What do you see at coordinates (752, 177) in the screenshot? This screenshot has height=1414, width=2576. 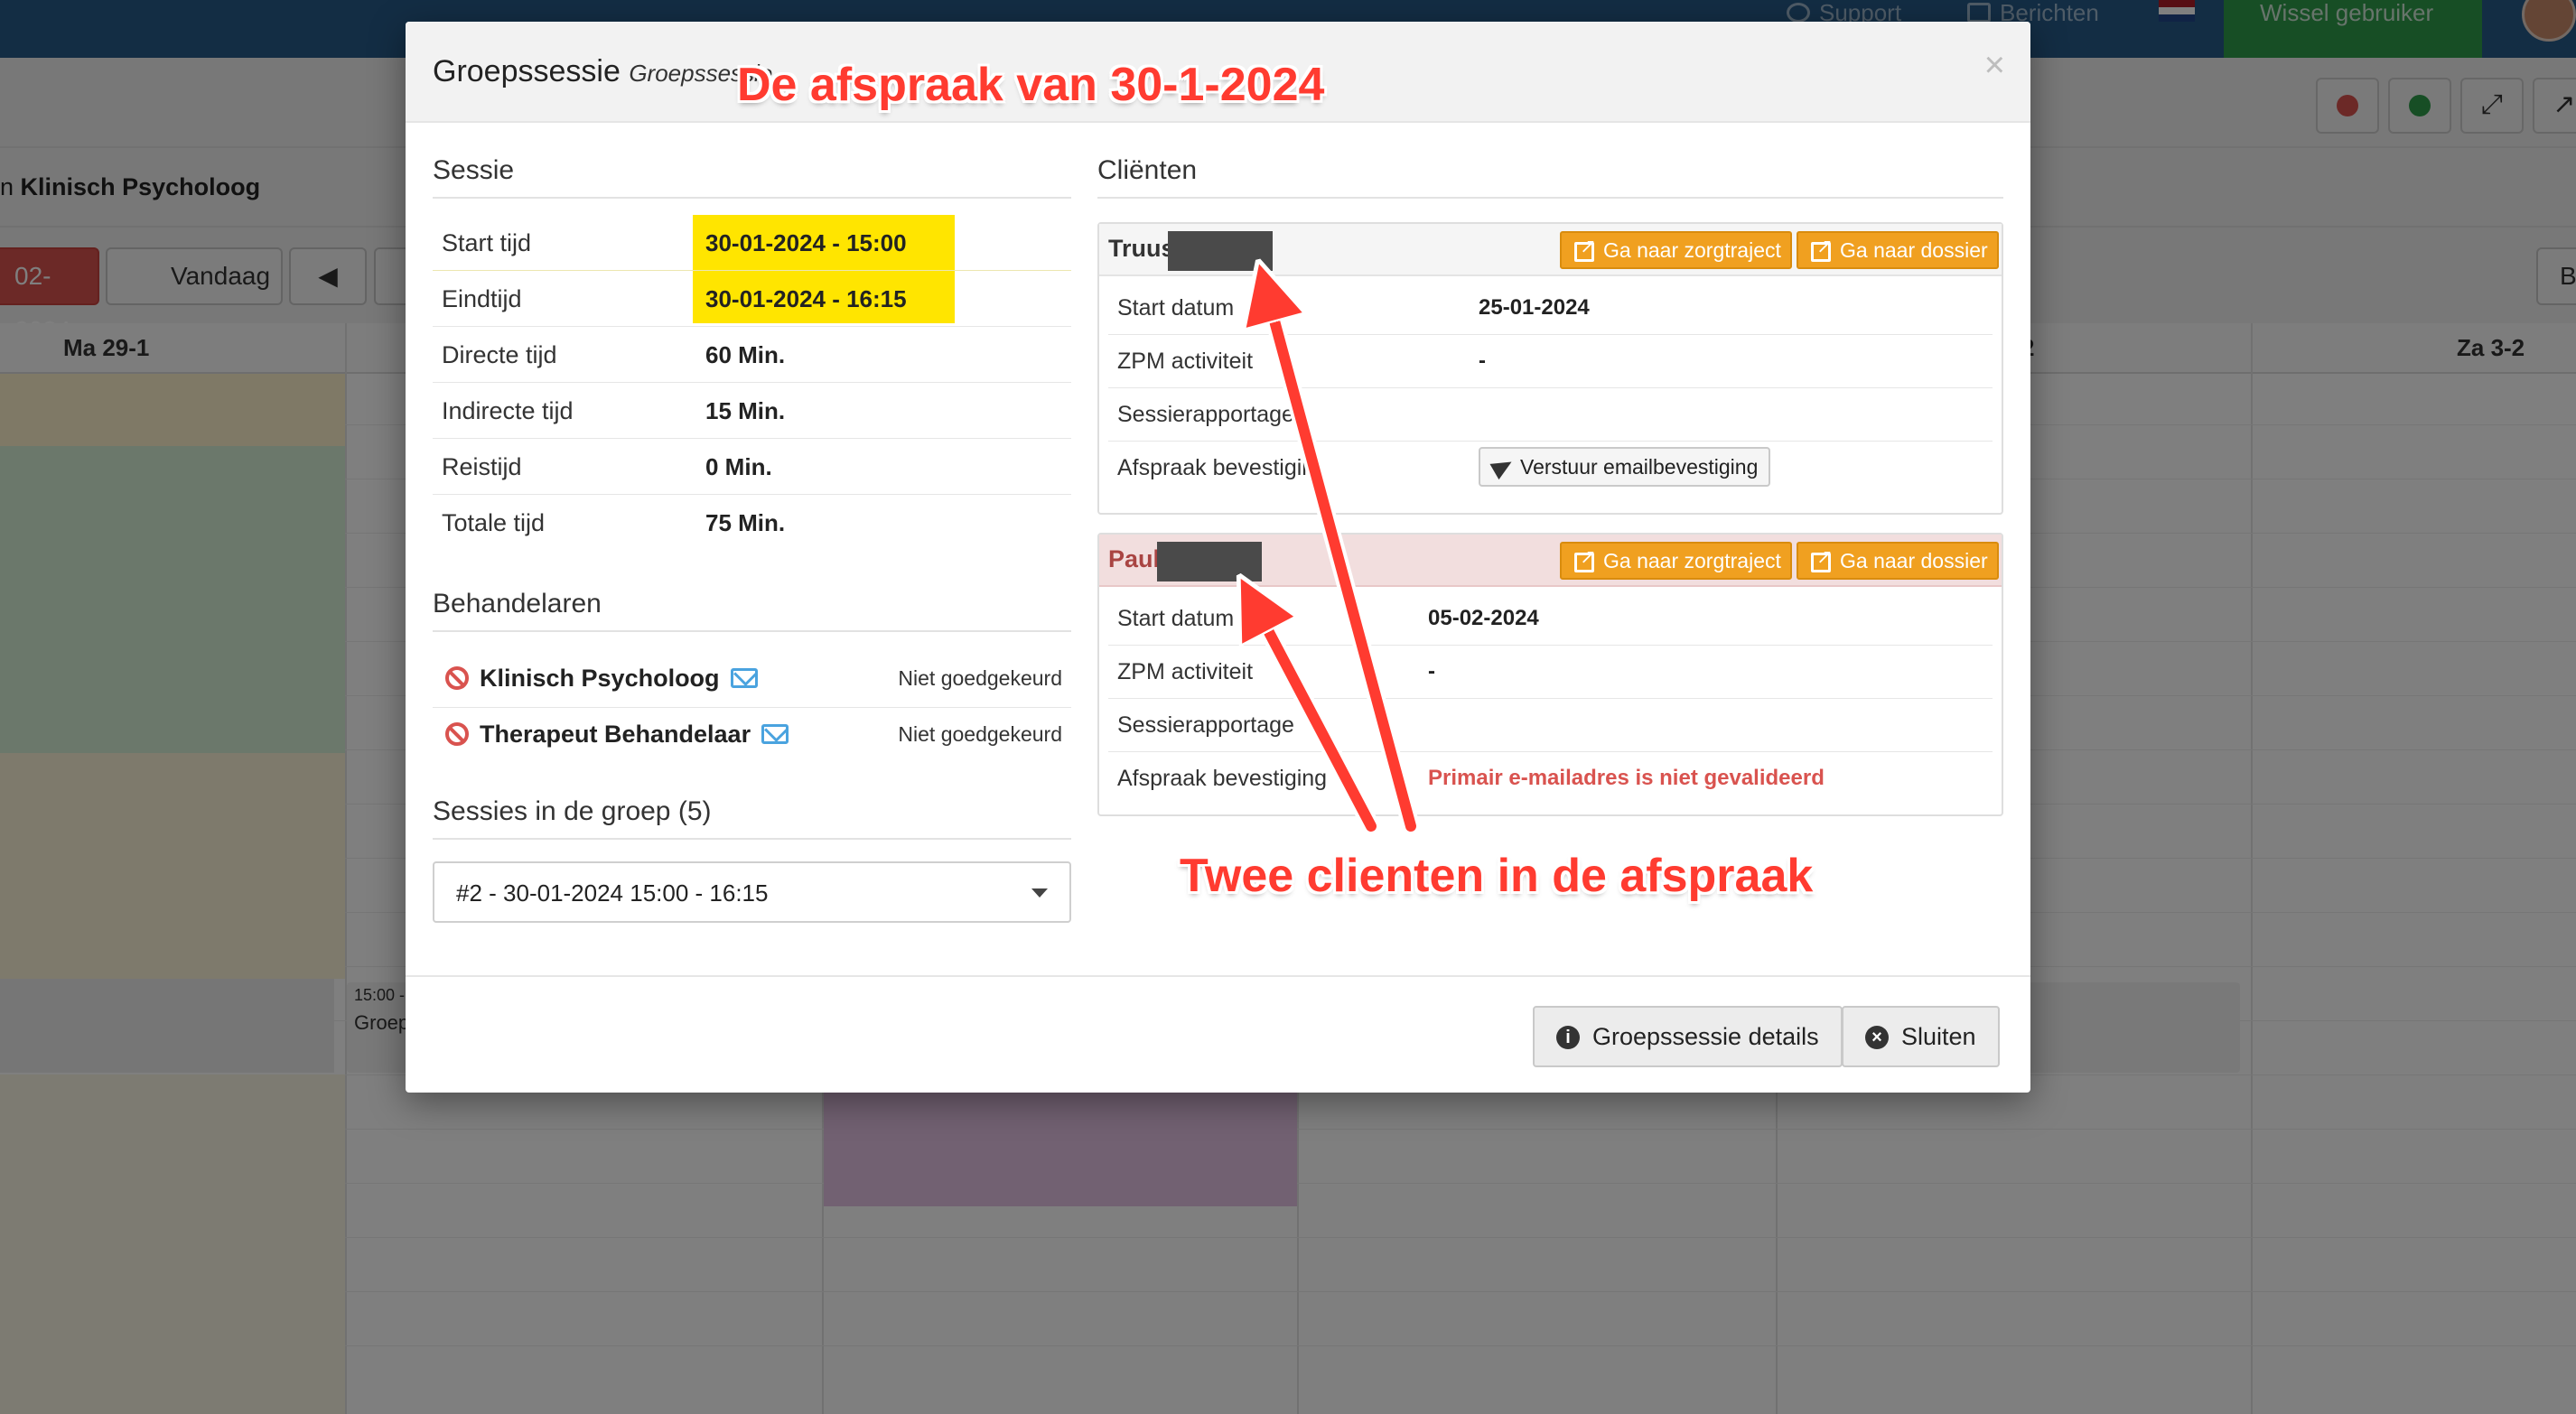 I see `sessie-heading: Sessie` at bounding box center [752, 177].